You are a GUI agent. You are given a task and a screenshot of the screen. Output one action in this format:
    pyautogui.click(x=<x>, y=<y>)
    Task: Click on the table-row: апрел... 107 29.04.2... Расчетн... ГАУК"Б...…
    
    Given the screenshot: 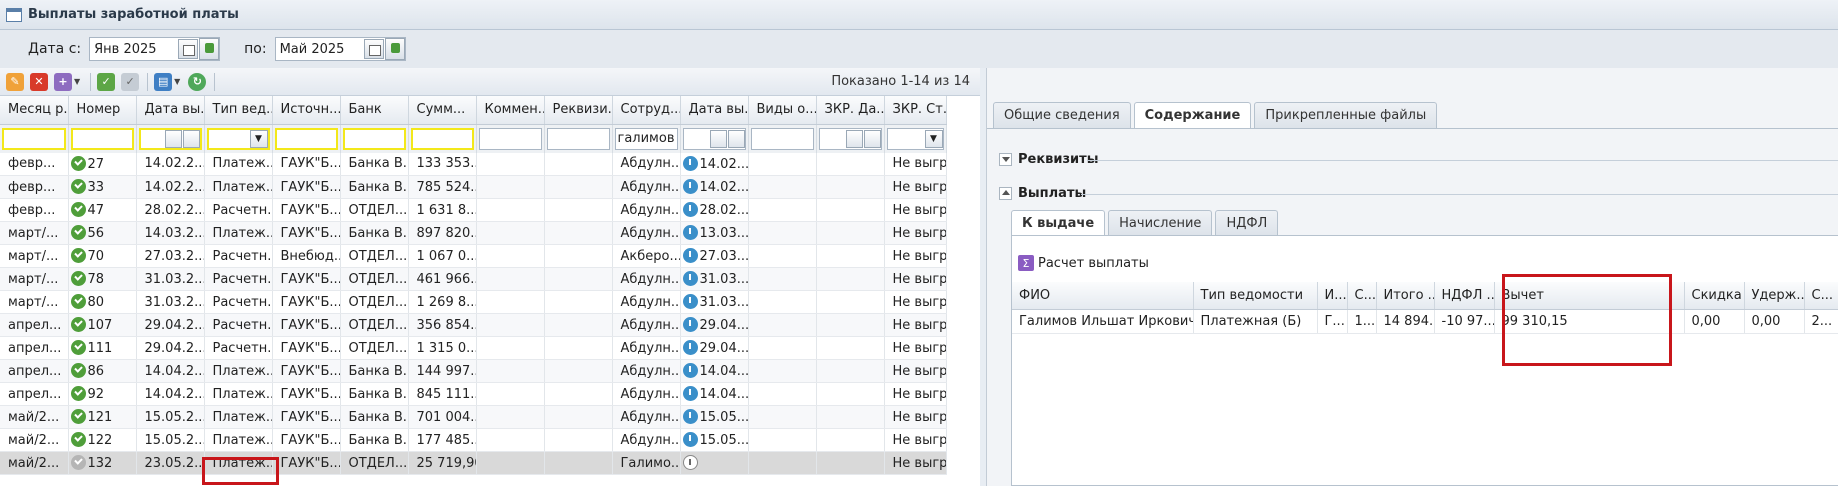 What is the action you would take?
    pyautogui.click(x=473, y=325)
    